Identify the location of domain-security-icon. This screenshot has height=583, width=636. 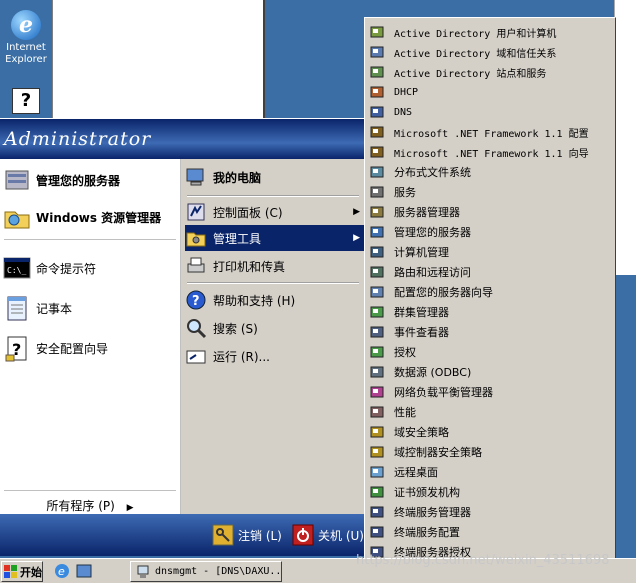
(377, 432).